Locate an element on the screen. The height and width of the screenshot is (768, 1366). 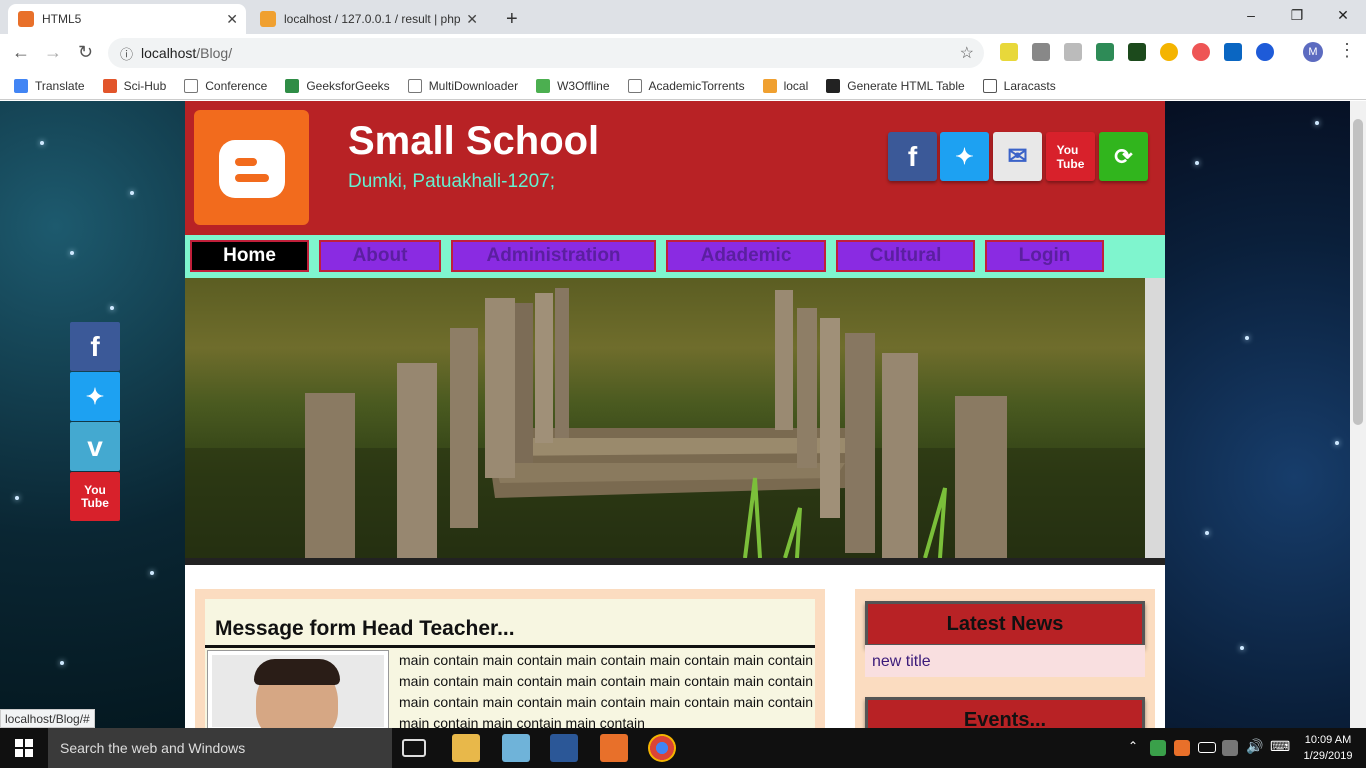
bookmark-laracasts: Laracasts is located at coordinates (1019, 85).